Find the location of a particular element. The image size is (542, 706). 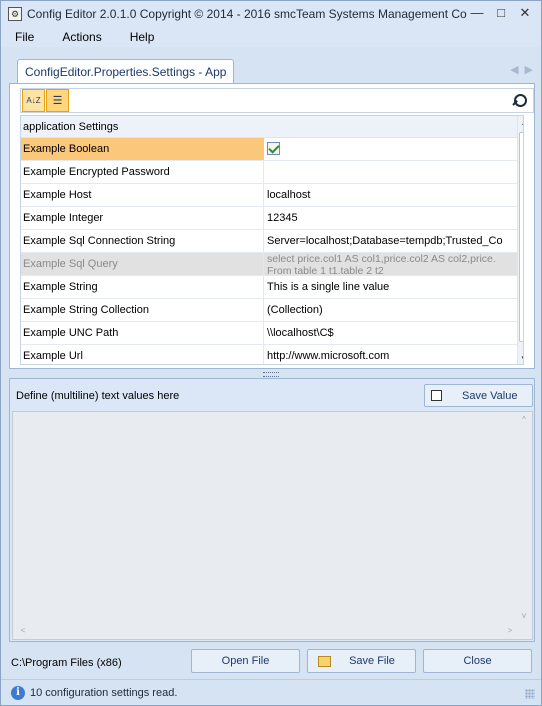

status-bar: i 10 configuration settings read. is located at coordinates (271, 692).